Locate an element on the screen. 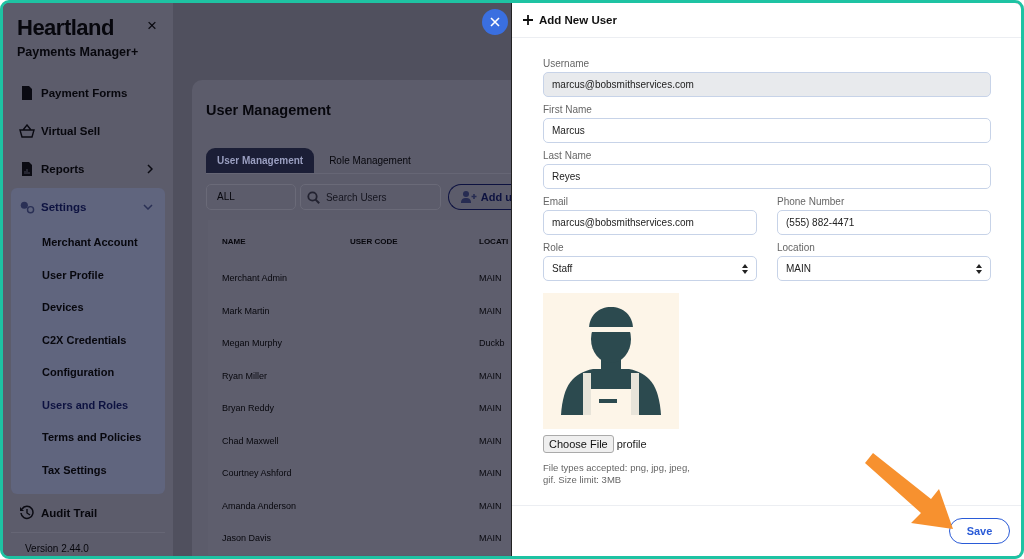 The height and width of the screenshot is (559, 1024). chevron-down-icon is located at coordinates (148, 207).